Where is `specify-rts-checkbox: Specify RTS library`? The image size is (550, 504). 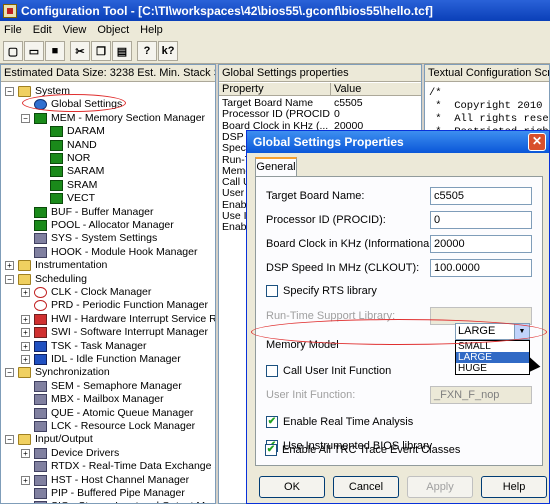
specify-rts-checkbox: Specify RTS library is located at coordinates (321, 291).